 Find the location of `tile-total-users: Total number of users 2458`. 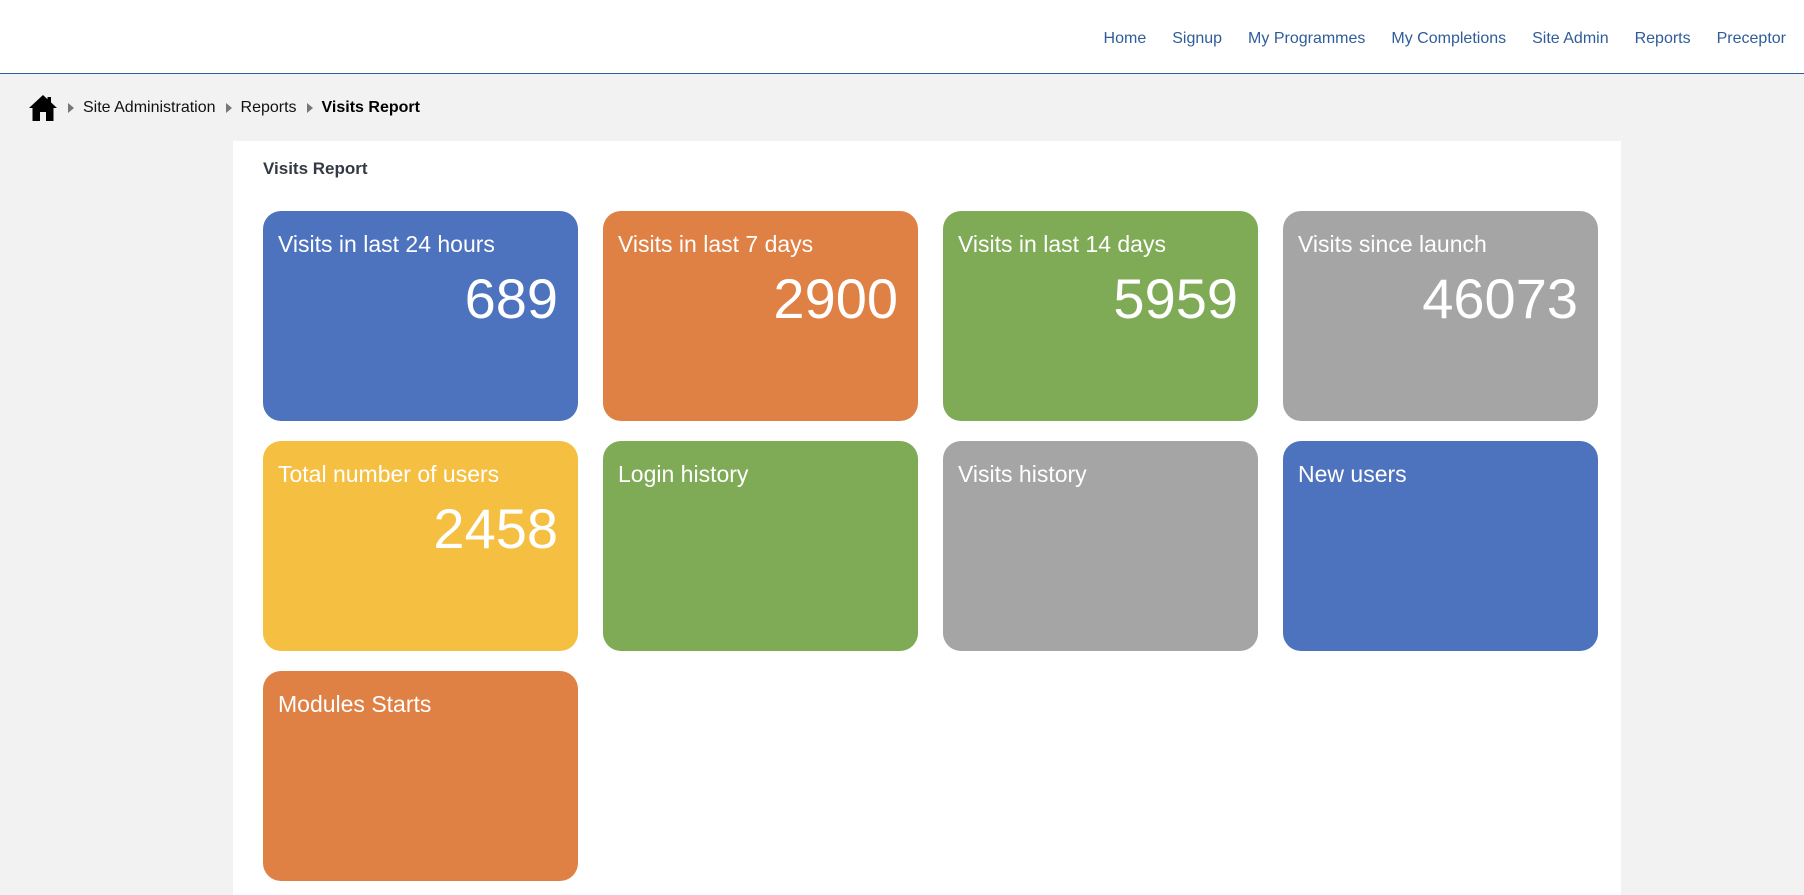

tile-total-users: Total number of users 2458 is located at coordinates (420, 546).